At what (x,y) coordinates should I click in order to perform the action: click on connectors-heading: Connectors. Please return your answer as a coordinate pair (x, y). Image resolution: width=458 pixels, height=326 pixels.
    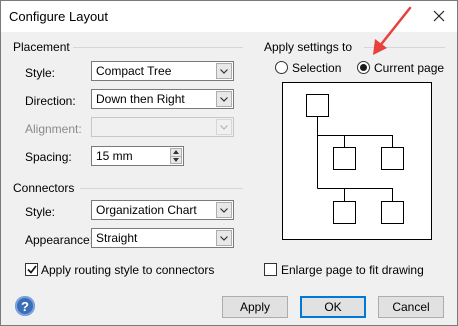
    Looking at the image, I should click on (44, 188).